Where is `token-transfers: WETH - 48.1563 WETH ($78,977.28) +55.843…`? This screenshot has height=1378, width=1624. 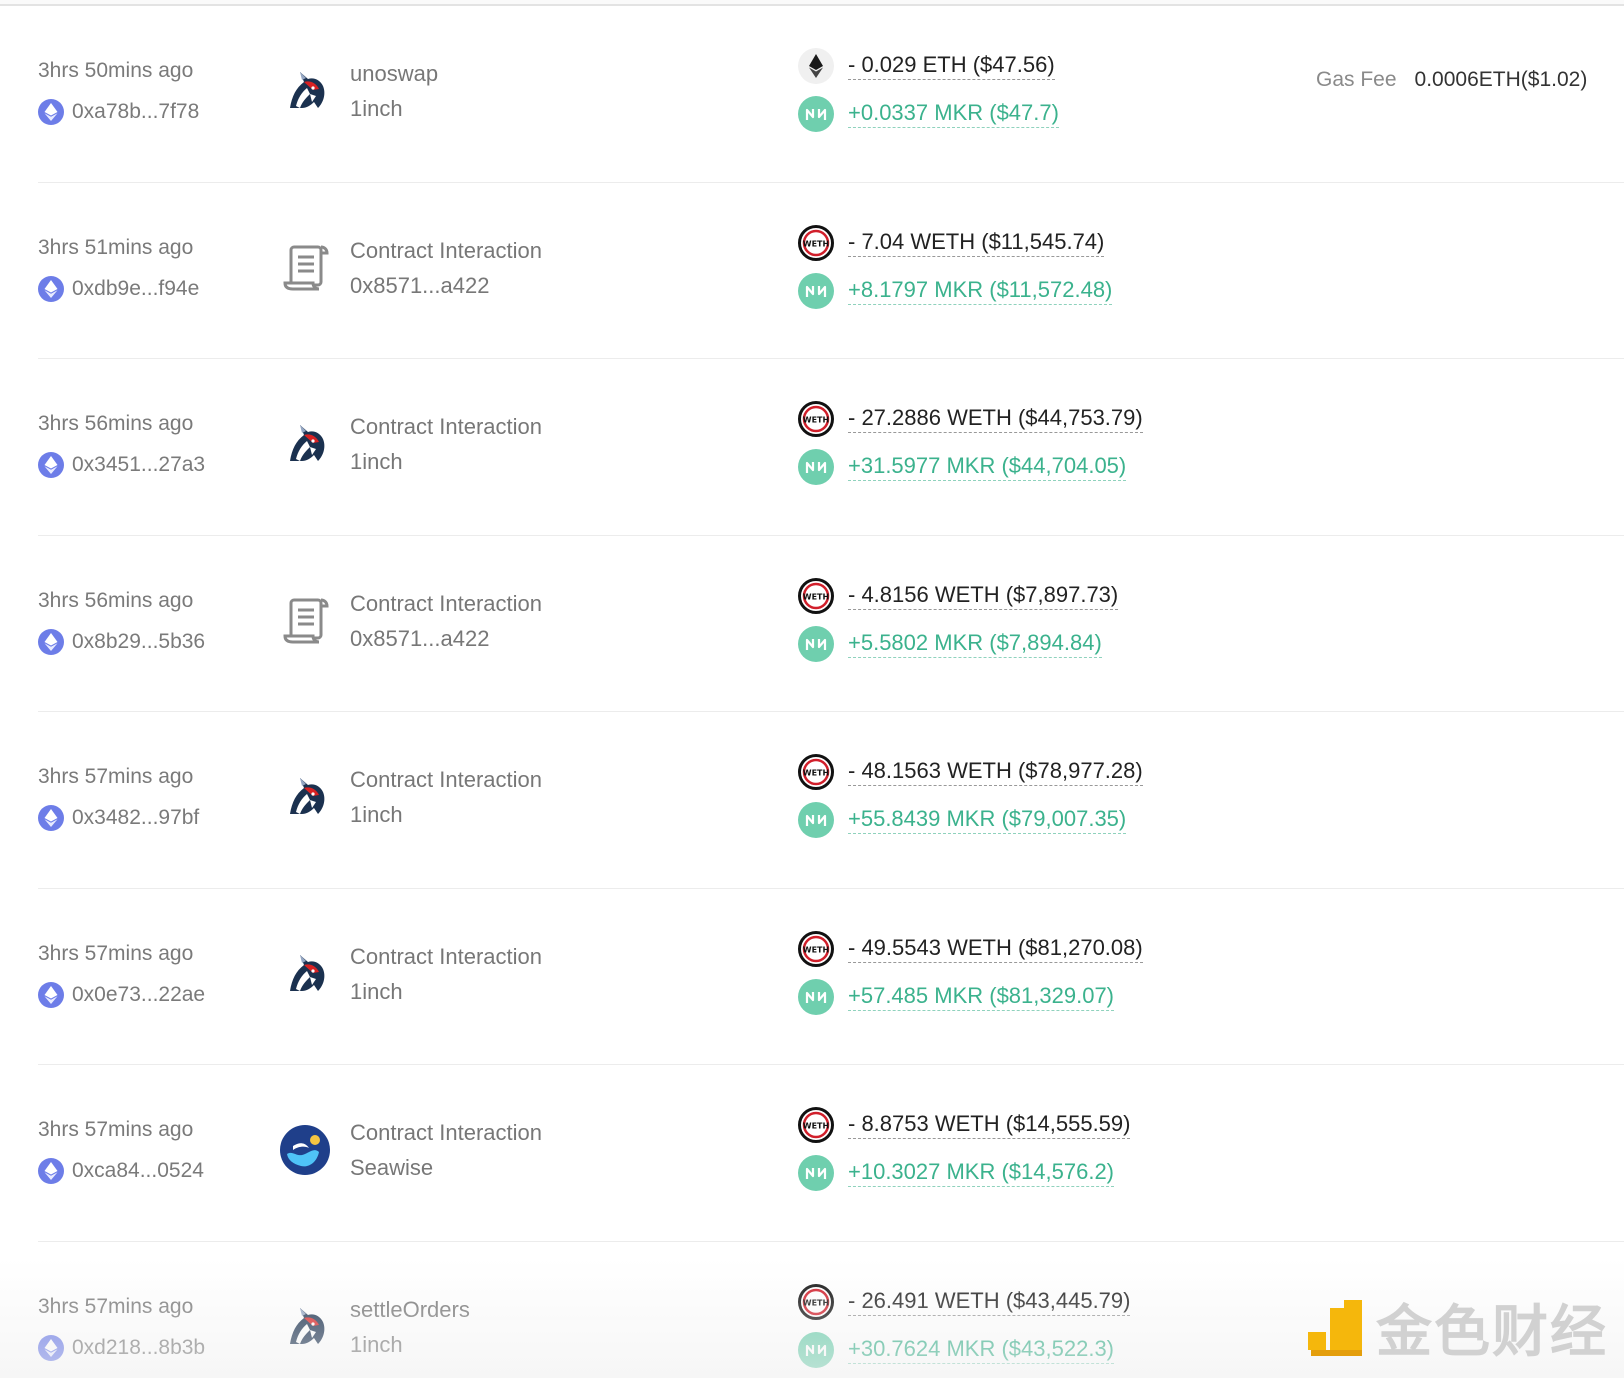
token-transfers: WETH - 48.1563 WETH ($78,977.28) +55.843… is located at coordinates (1058, 796).